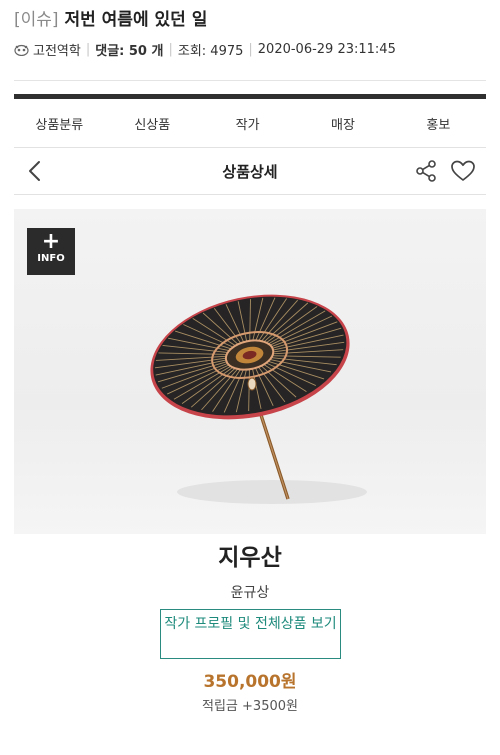 Image resolution: width=500 pixels, height=755 pixels. What do you see at coordinates (129, 49) in the screenshot?
I see `post-comments: 댓글: 50 개` at bounding box center [129, 49].